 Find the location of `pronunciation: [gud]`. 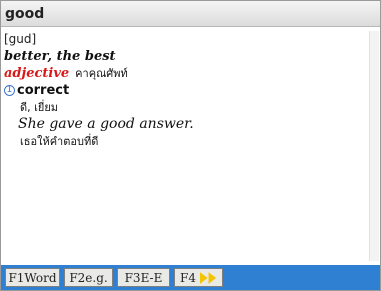

pronunciation: [gud] is located at coordinates (20, 39).